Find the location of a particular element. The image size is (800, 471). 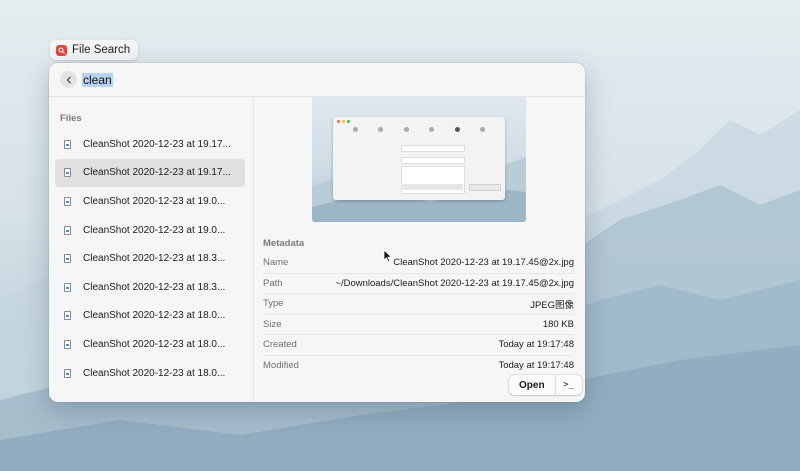

preview-screenshot-window is located at coordinates (419, 158).